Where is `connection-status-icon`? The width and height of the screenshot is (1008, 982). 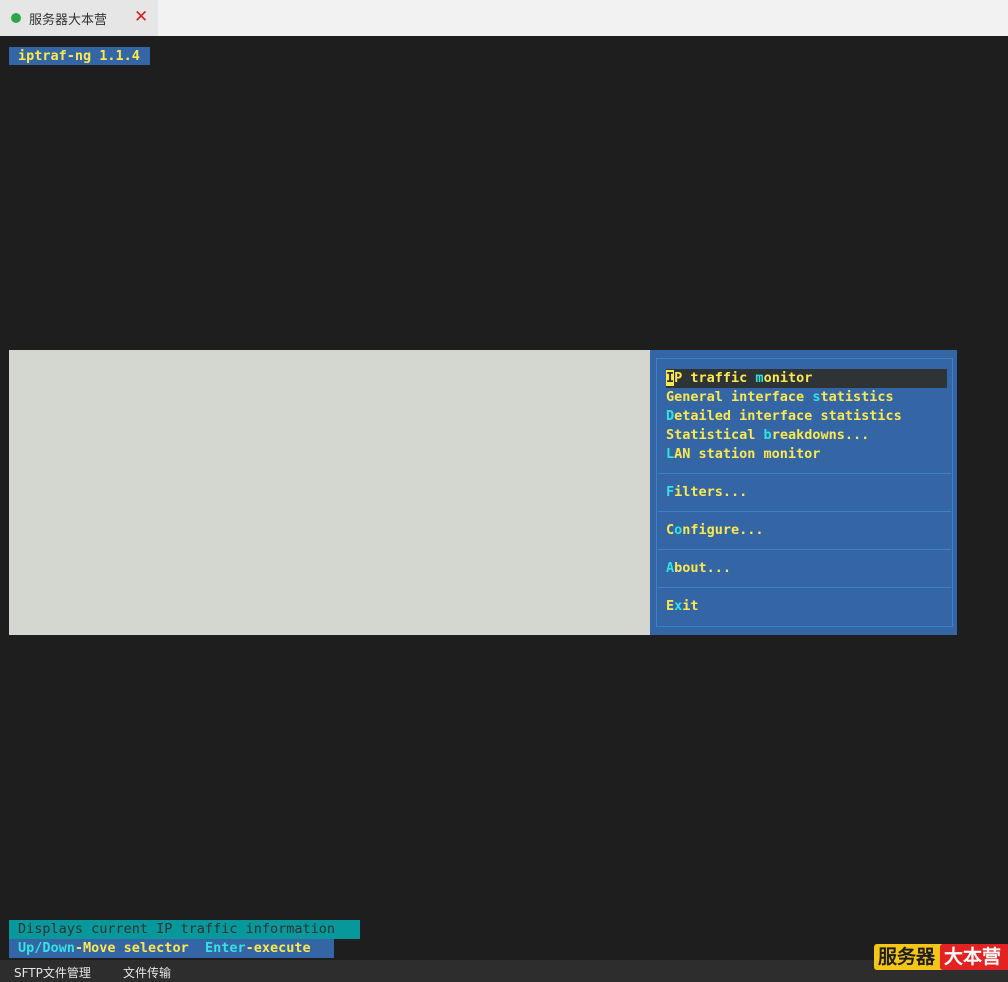
connection-status-icon is located at coordinates (16, 18).